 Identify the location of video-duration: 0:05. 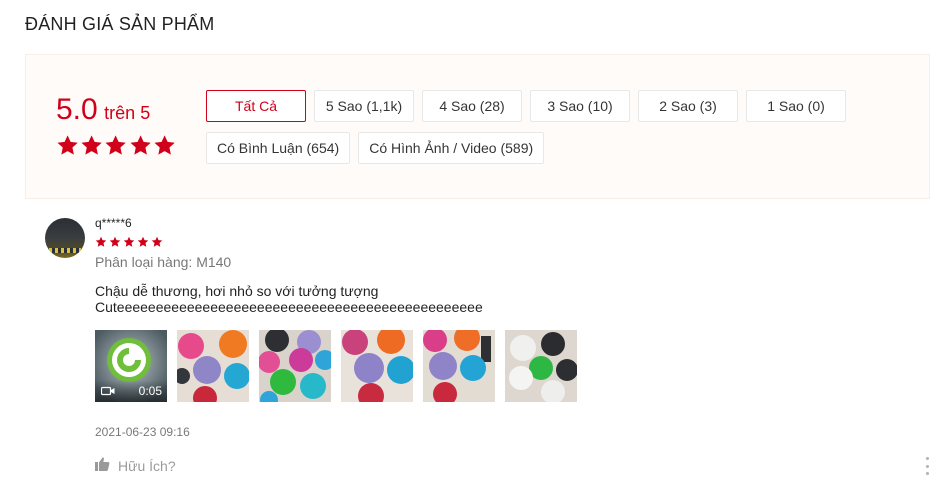
(150, 391).